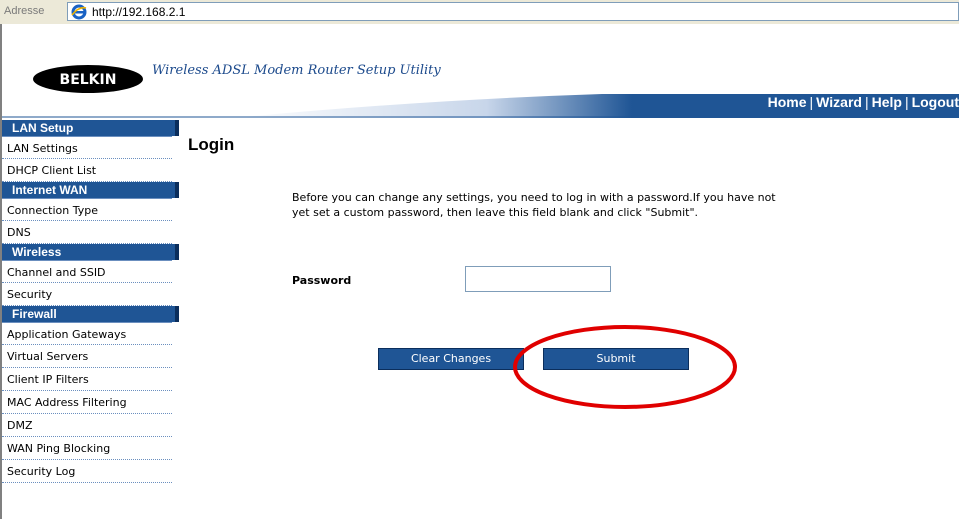  I want to click on clear-changes-button: Clear Changes, so click(451, 359).